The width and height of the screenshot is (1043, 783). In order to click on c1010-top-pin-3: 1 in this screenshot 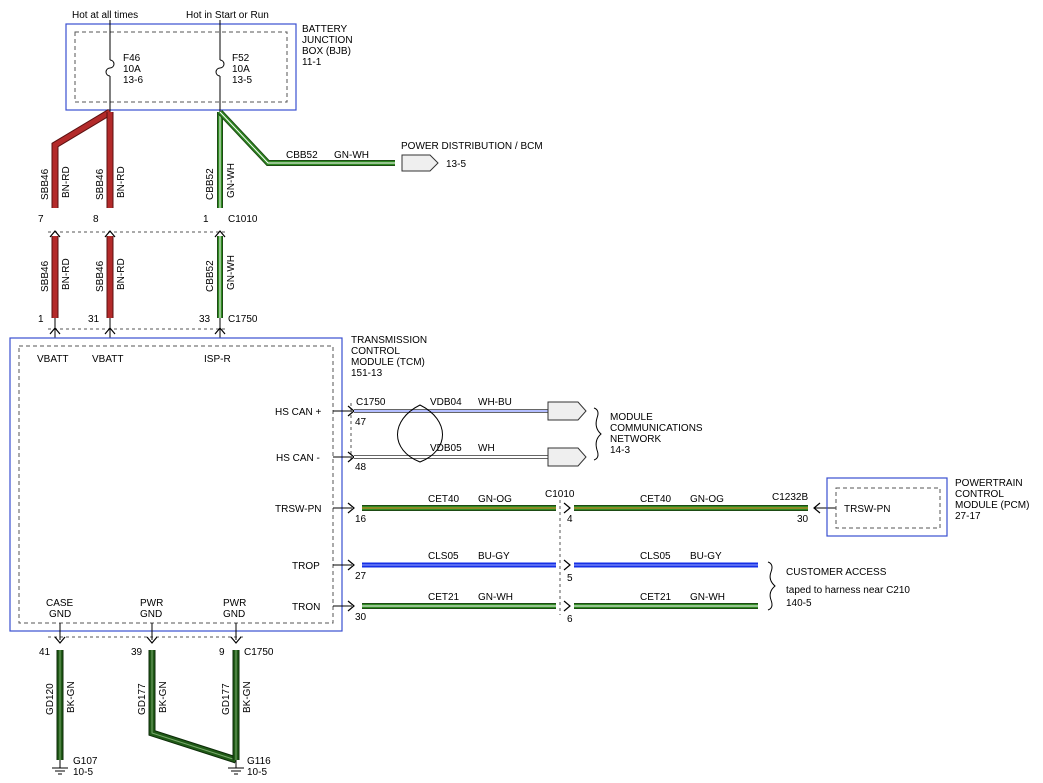, I will do `click(206, 219)`.